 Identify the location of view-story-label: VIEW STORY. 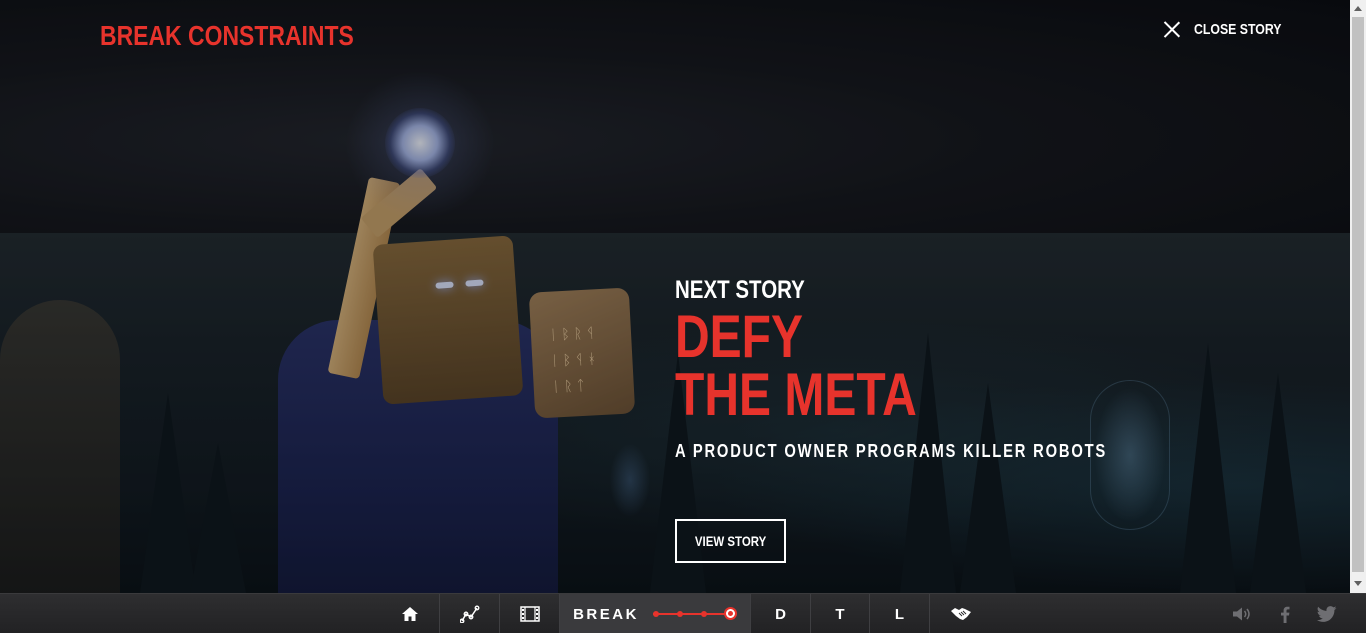
(730, 541).